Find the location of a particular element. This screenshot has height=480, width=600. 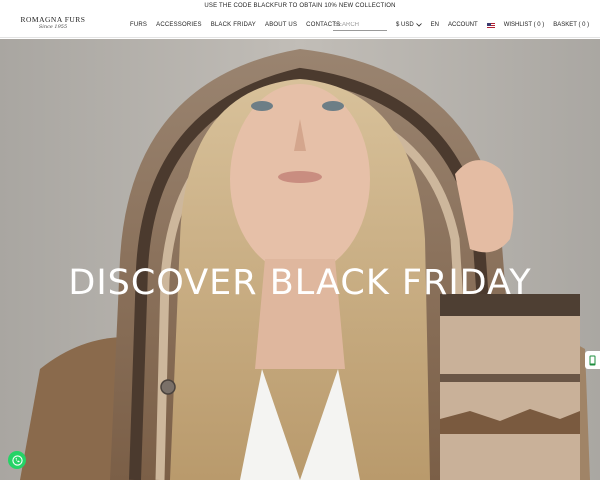

basket-link: BASKET ( 0 ) is located at coordinates (571, 25).